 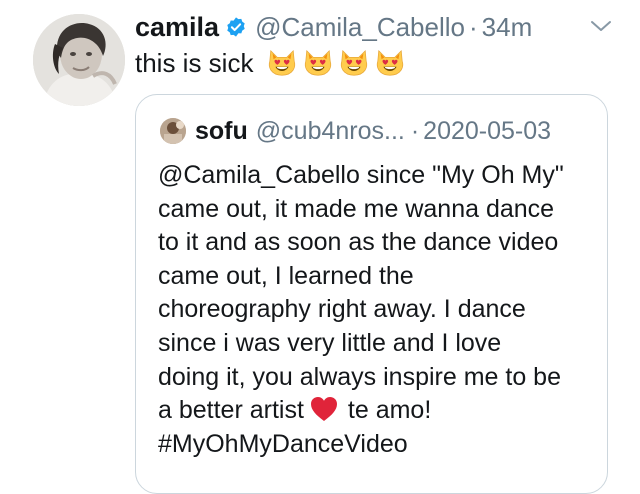 What do you see at coordinates (389, 410) in the screenshot?
I see `quoted-text-fragment: te amo!` at bounding box center [389, 410].